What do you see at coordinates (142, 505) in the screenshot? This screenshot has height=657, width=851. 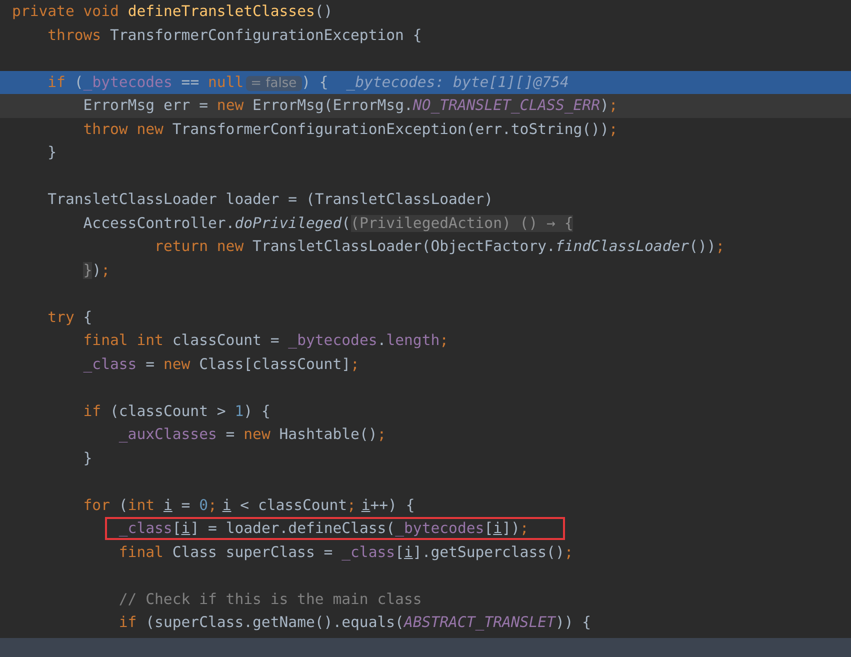 I see `keyword: int` at bounding box center [142, 505].